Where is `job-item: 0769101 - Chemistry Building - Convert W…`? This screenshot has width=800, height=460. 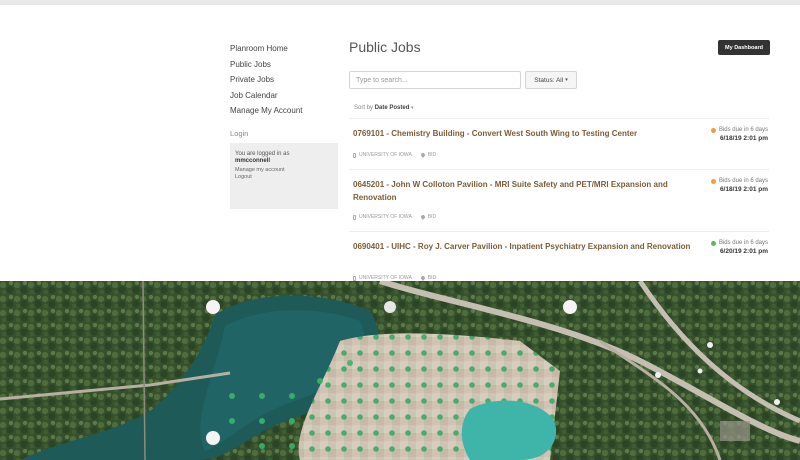
job-item: 0769101 - Chemistry Building - Convert W… is located at coordinates (559, 142).